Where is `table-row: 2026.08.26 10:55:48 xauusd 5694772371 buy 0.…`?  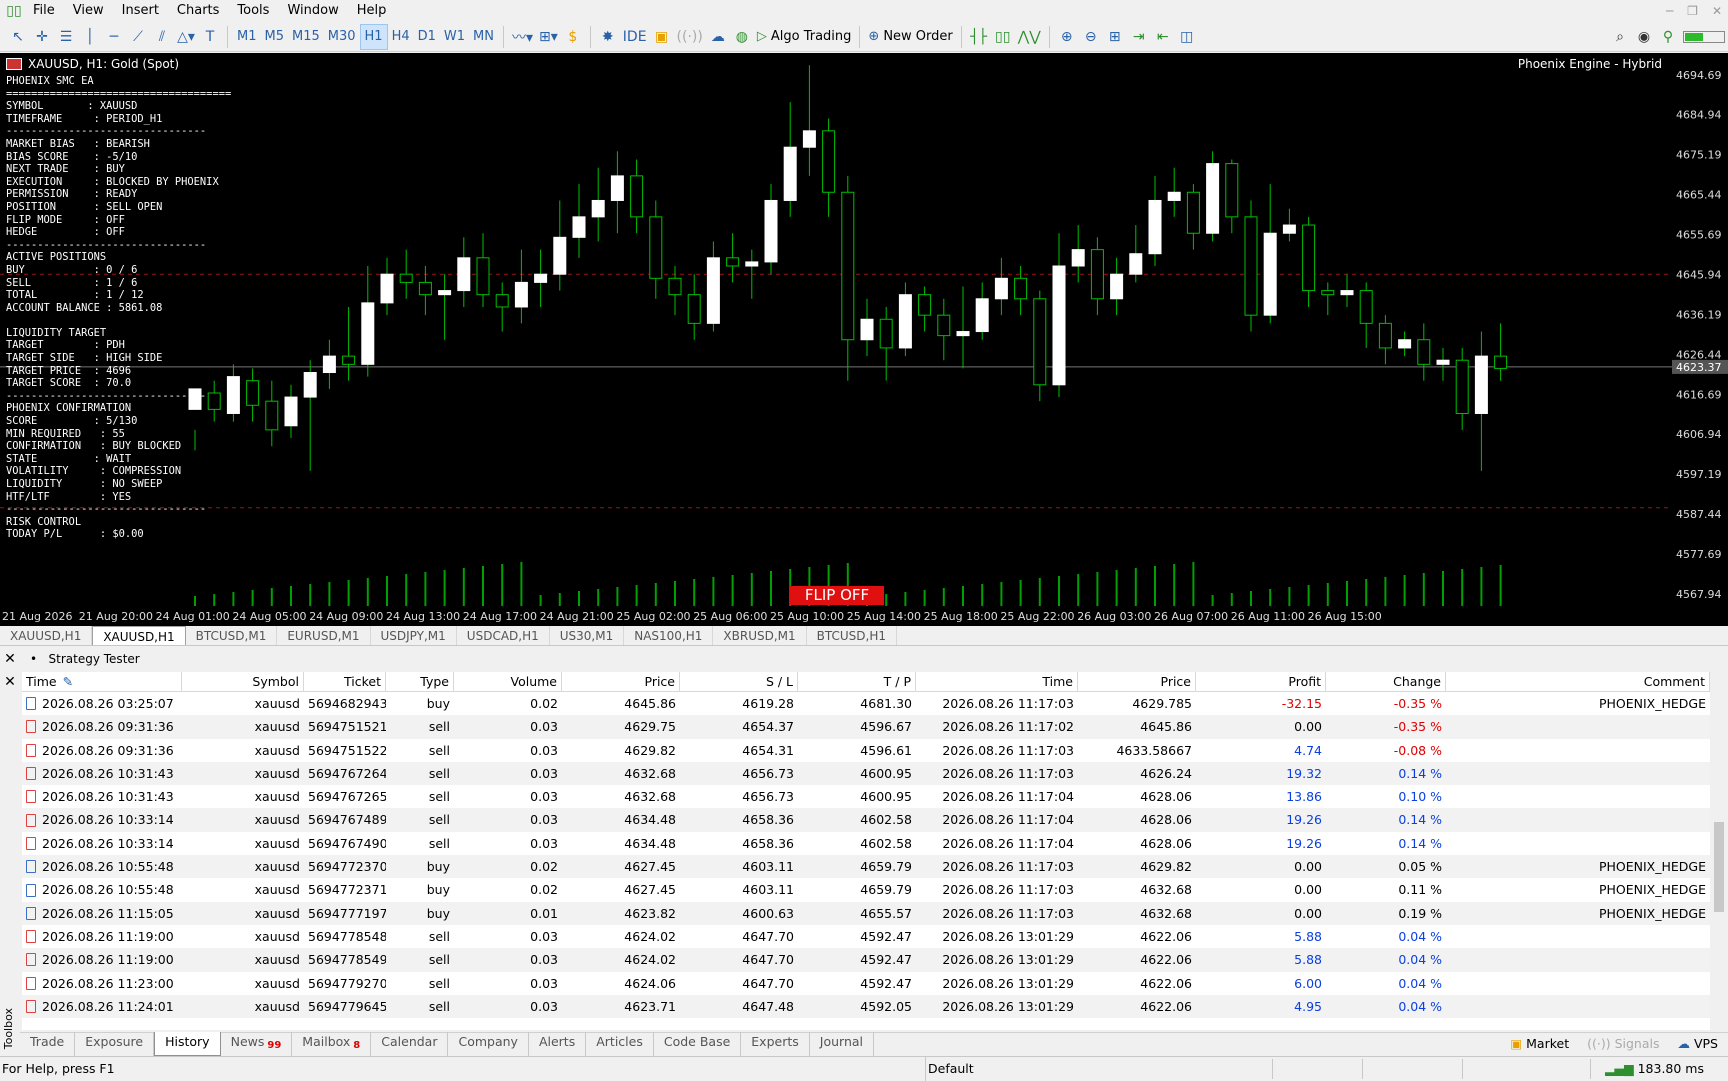 table-row: 2026.08.26 10:55:48 xauusd 5694772371 buy 0.… is located at coordinates (866, 890).